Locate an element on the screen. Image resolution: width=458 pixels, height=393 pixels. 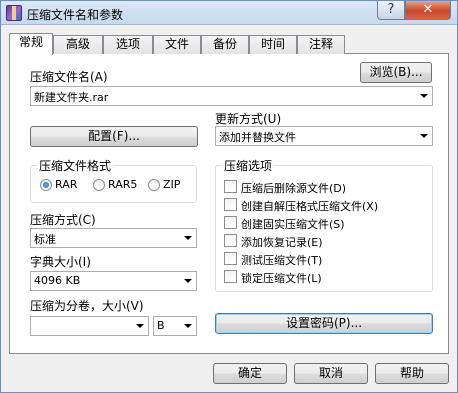
cancel-button: 取消 is located at coordinates (331, 373).